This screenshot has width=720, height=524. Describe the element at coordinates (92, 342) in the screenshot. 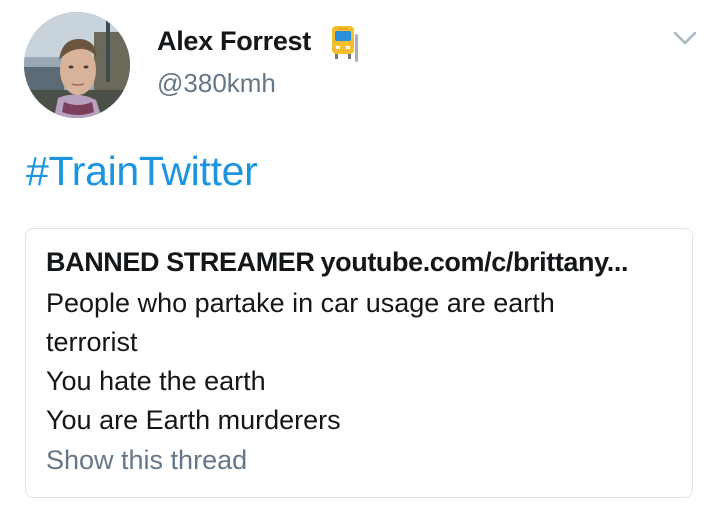

I see `quoted-text-line: terrorist` at that location.